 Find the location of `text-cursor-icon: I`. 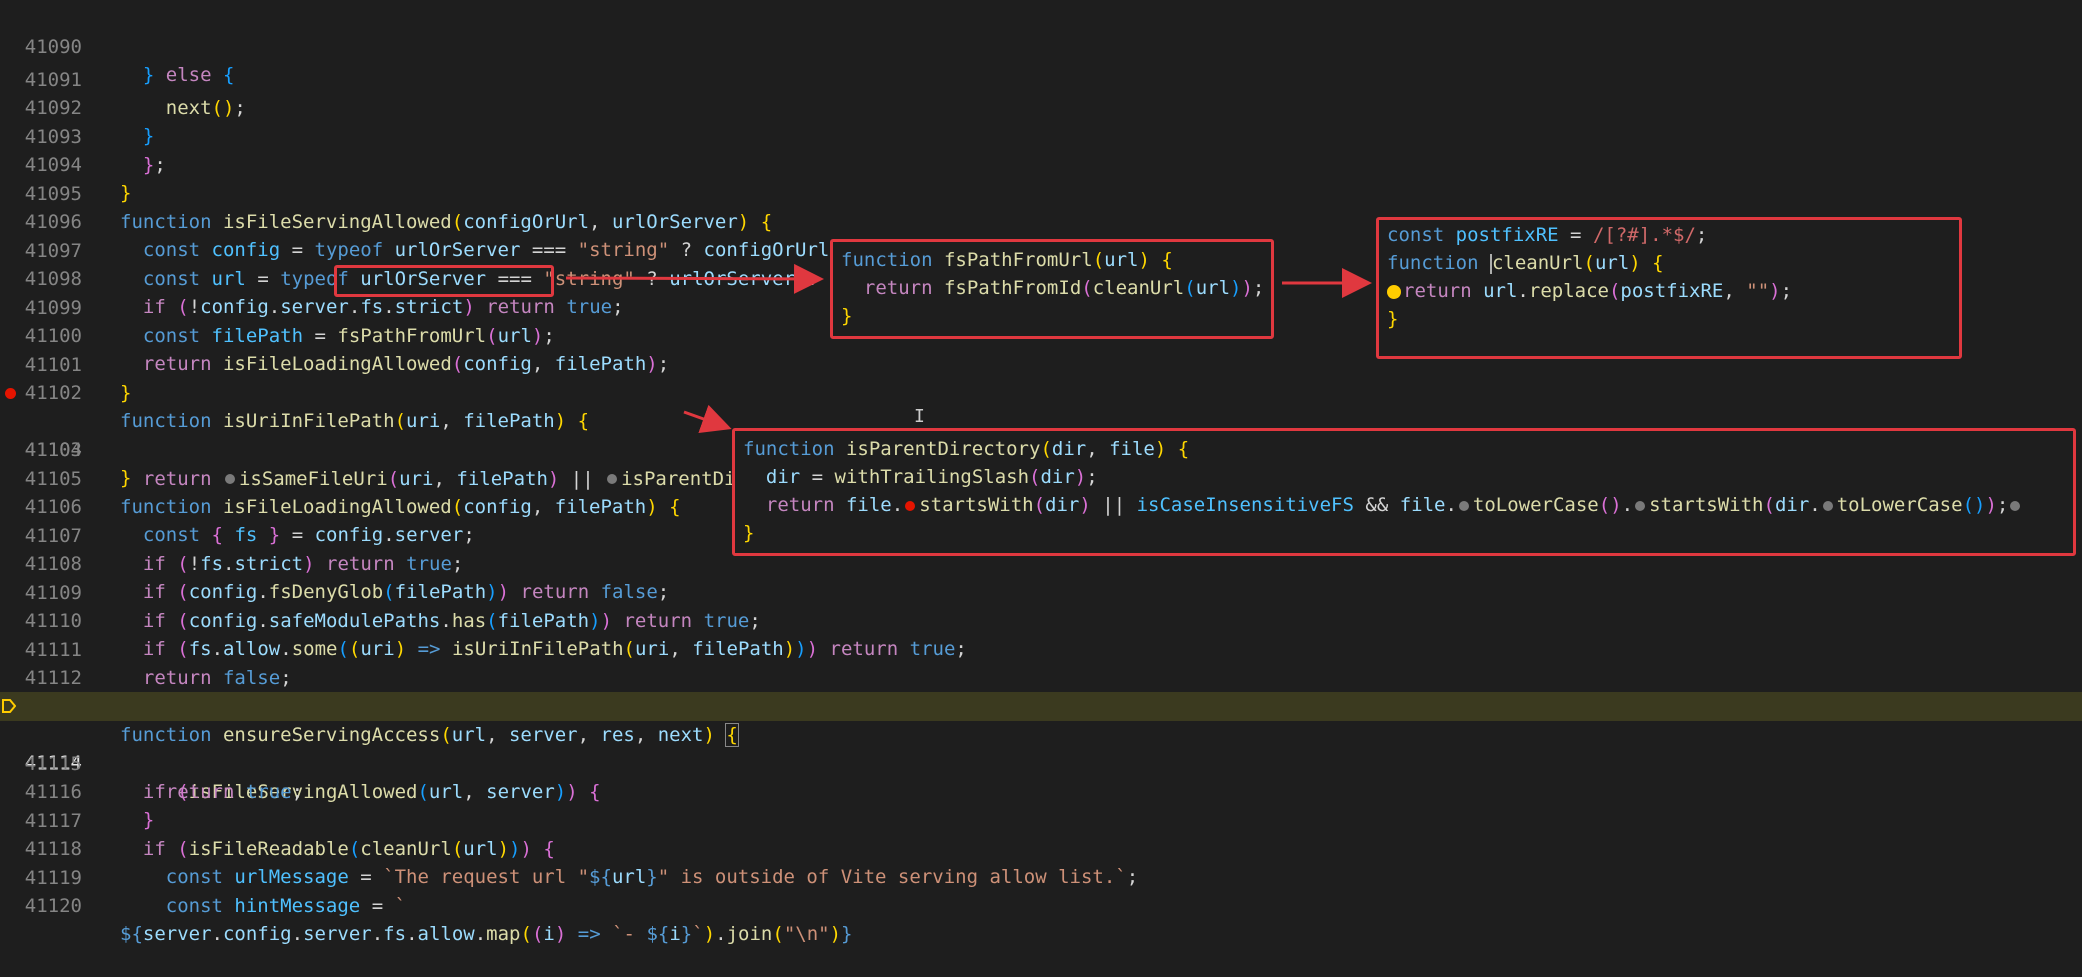

text-cursor-icon: I is located at coordinates (919, 416).